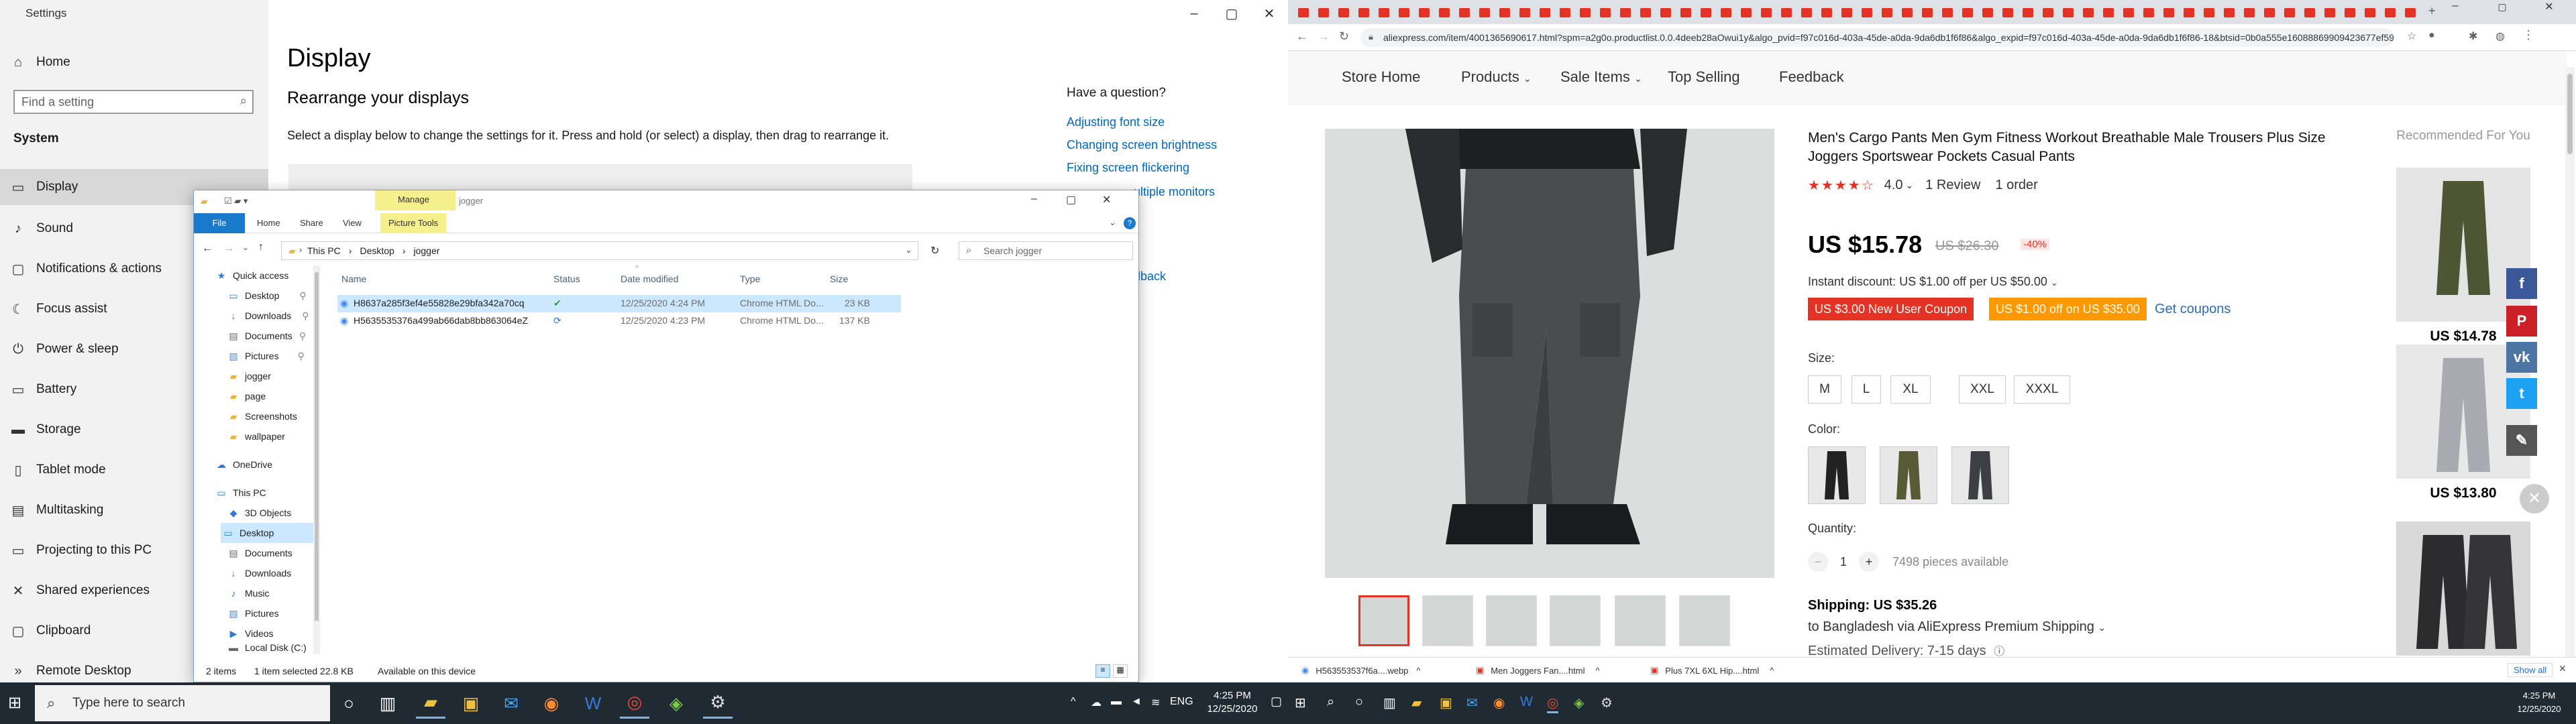 This screenshot has height=724, width=2576. Describe the element at coordinates (2500, 36) in the screenshot. I see `profile-icon: ◍` at that location.